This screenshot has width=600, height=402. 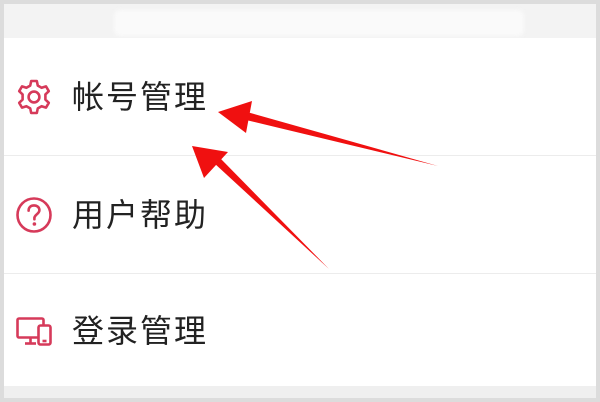 I want to click on top-card-area, so click(x=300, y=21).